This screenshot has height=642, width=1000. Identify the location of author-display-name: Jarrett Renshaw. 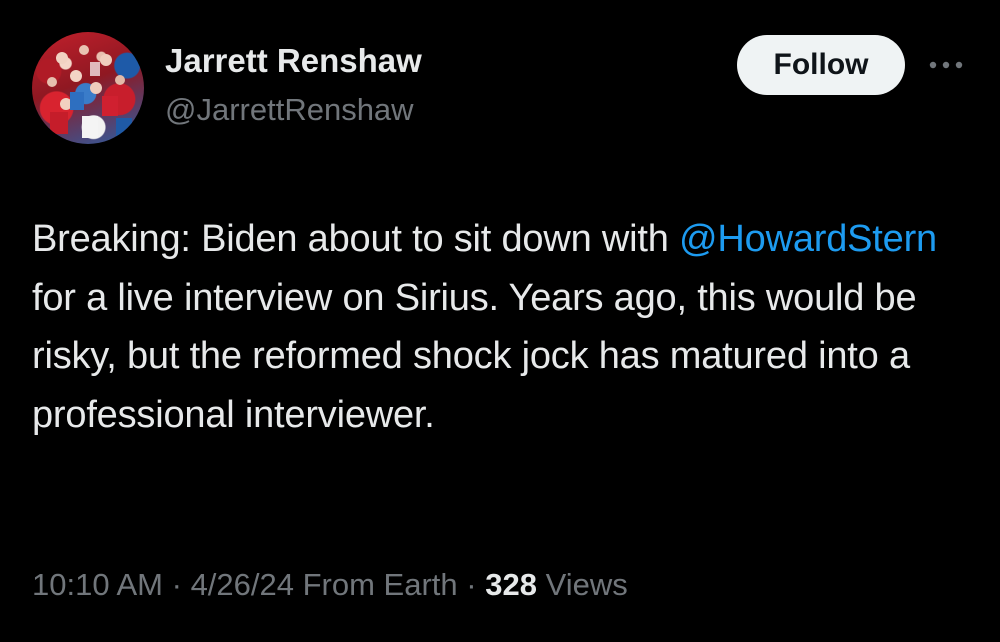
(293, 61).